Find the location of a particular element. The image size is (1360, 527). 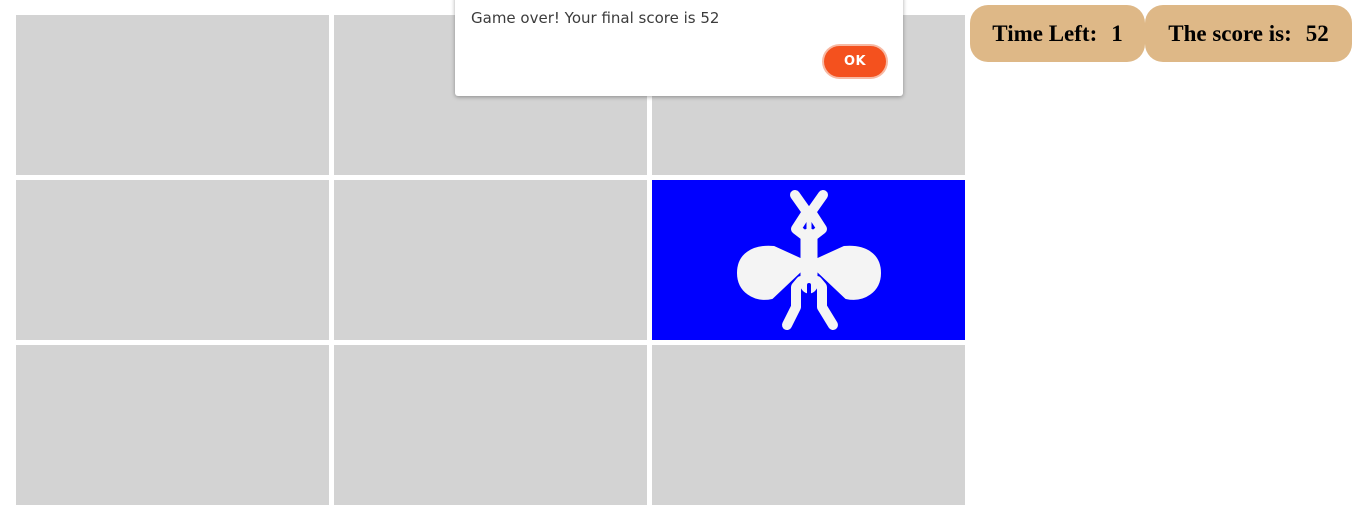

ok-button: OK is located at coordinates (855, 61).